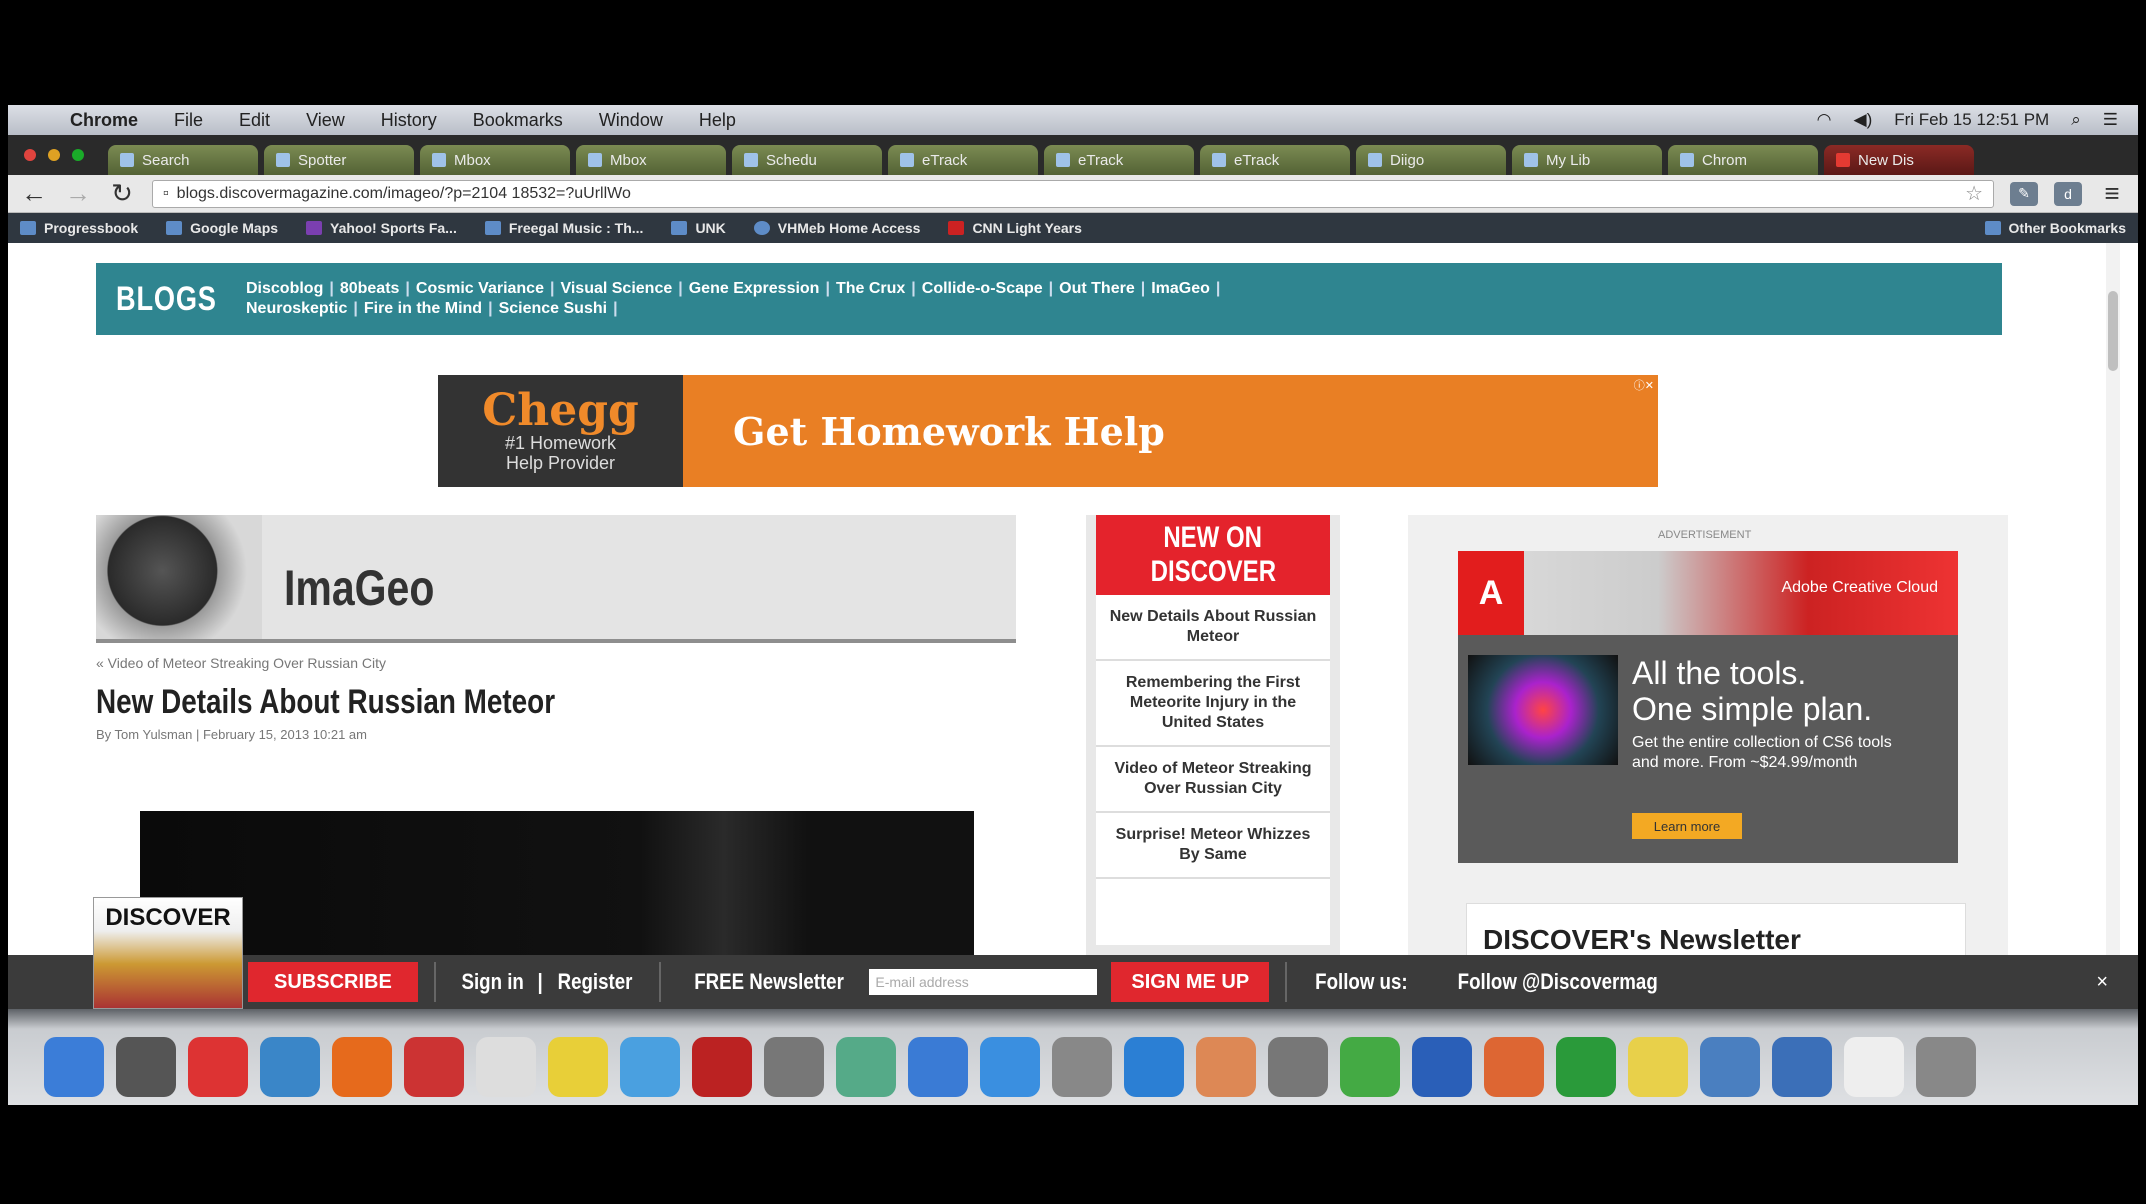  What do you see at coordinates (362, 1067) in the screenshot?
I see `firefox-icon` at bounding box center [362, 1067].